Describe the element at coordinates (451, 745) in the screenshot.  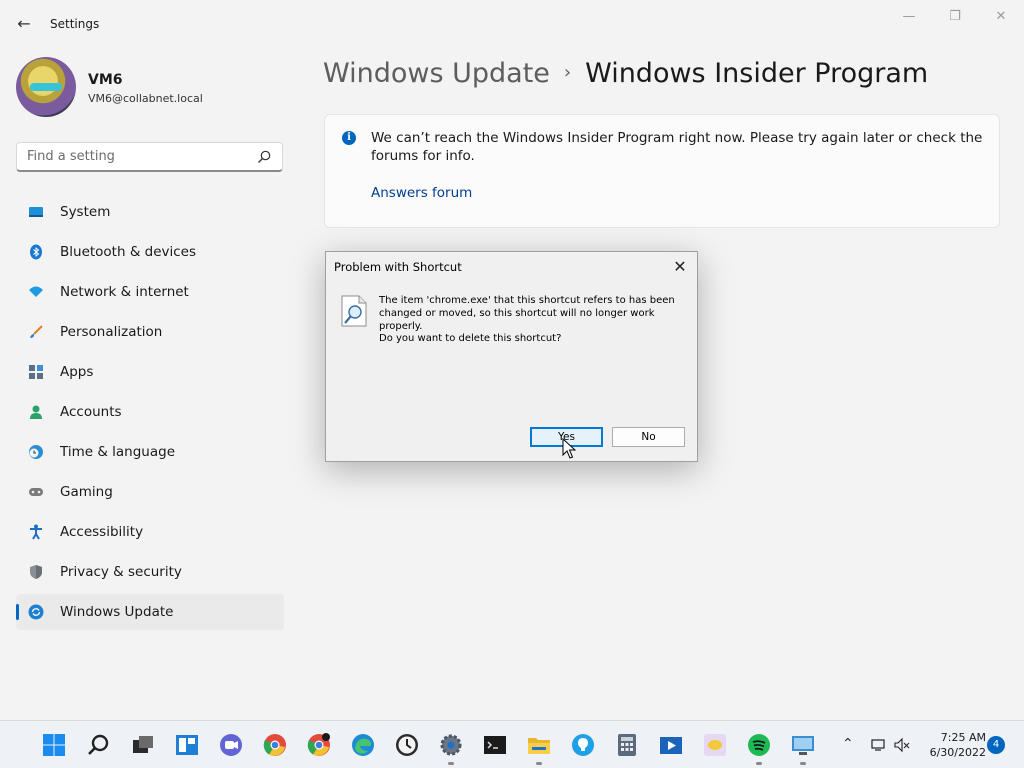
I see `settings-icon` at that location.